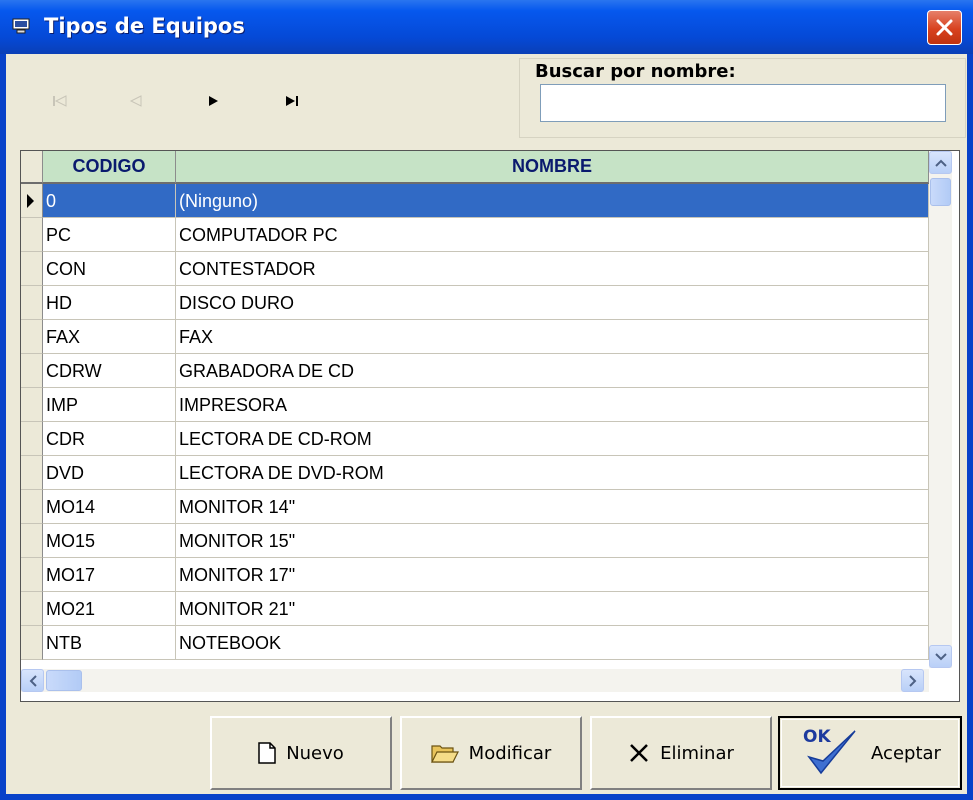 The height and width of the screenshot is (800, 973). I want to click on cell-codigo: MO17, so click(109, 575).